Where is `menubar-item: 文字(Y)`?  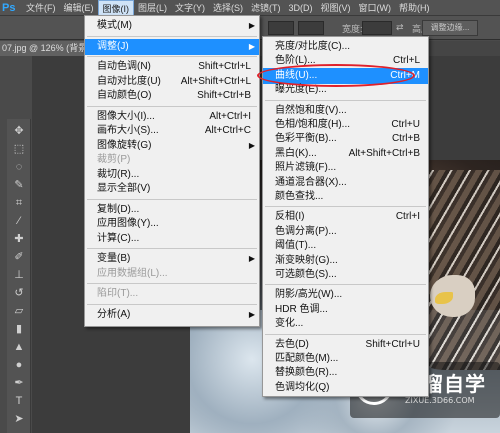
menubar-item: 文字(Y) is located at coordinates (190, 8).